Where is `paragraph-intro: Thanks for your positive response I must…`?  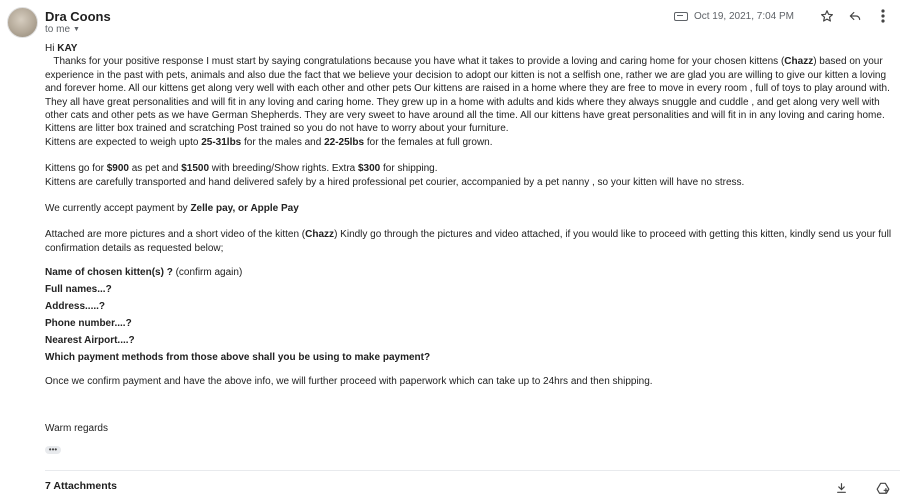
paragraph-intro: Thanks for your positive response I must… is located at coordinates (467, 95).